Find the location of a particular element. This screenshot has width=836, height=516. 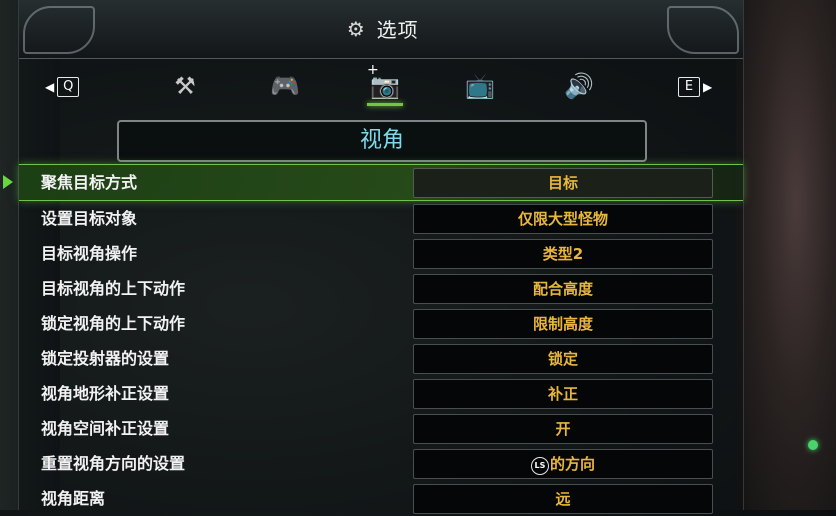

gear-icon: ⚙ is located at coordinates (356, 28).